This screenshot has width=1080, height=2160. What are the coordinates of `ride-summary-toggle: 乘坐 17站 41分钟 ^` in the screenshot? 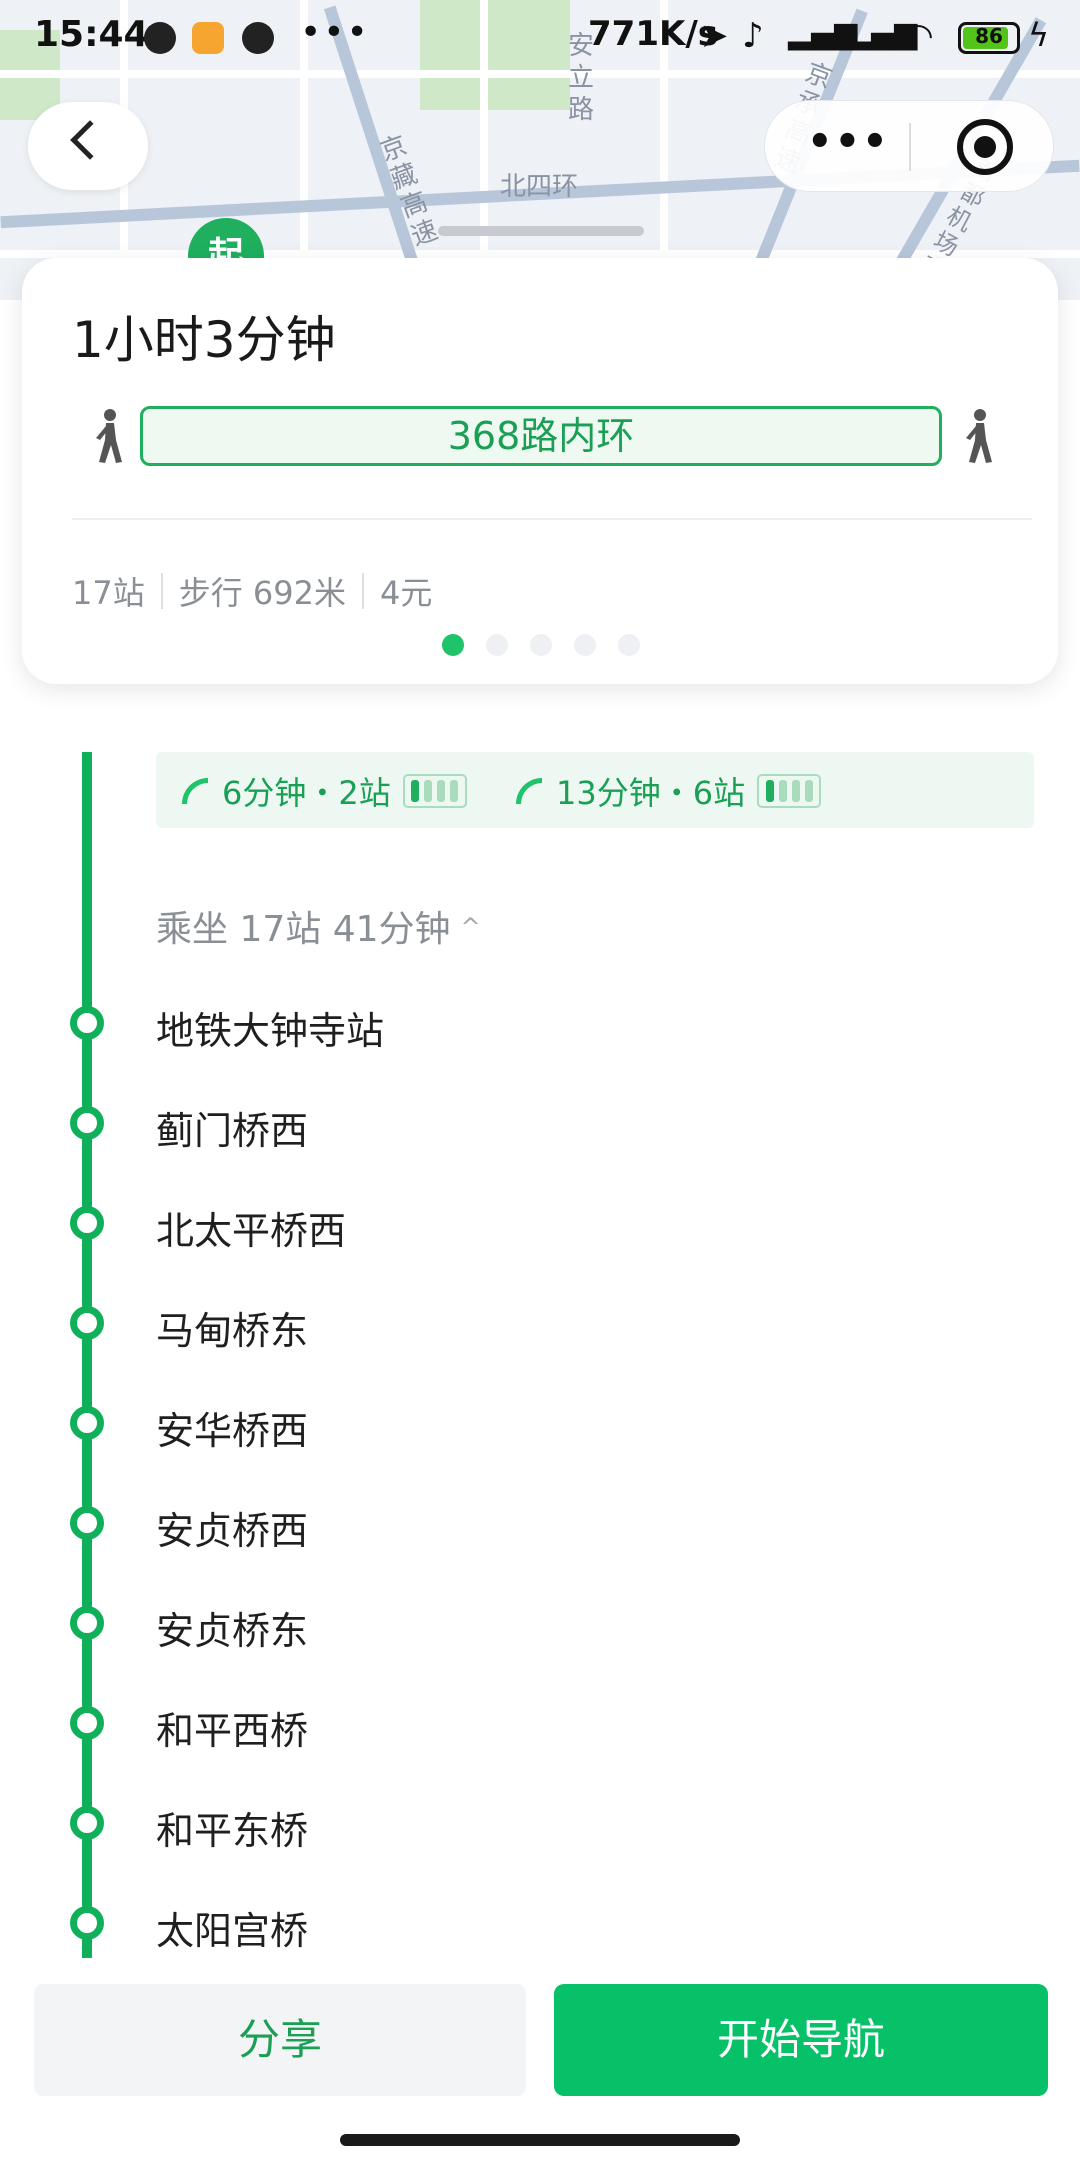 It's located at (318, 926).